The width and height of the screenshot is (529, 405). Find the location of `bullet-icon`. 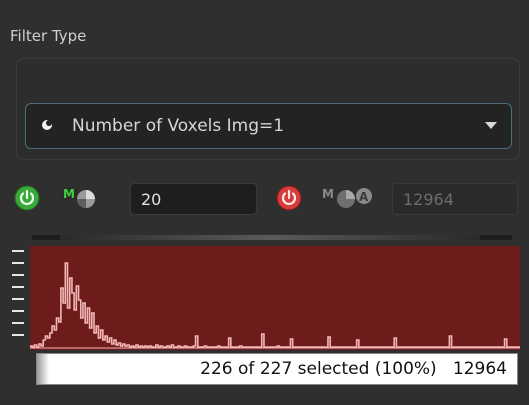

bullet-icon is located at coordinates (47, 125).